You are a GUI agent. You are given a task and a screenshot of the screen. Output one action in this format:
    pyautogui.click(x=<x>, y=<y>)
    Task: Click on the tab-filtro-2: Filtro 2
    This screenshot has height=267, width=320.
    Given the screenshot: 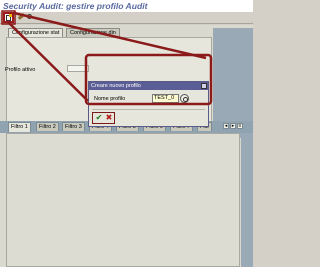 What is the action you would take?
    pyautogui.click(x=47, y=126)
    